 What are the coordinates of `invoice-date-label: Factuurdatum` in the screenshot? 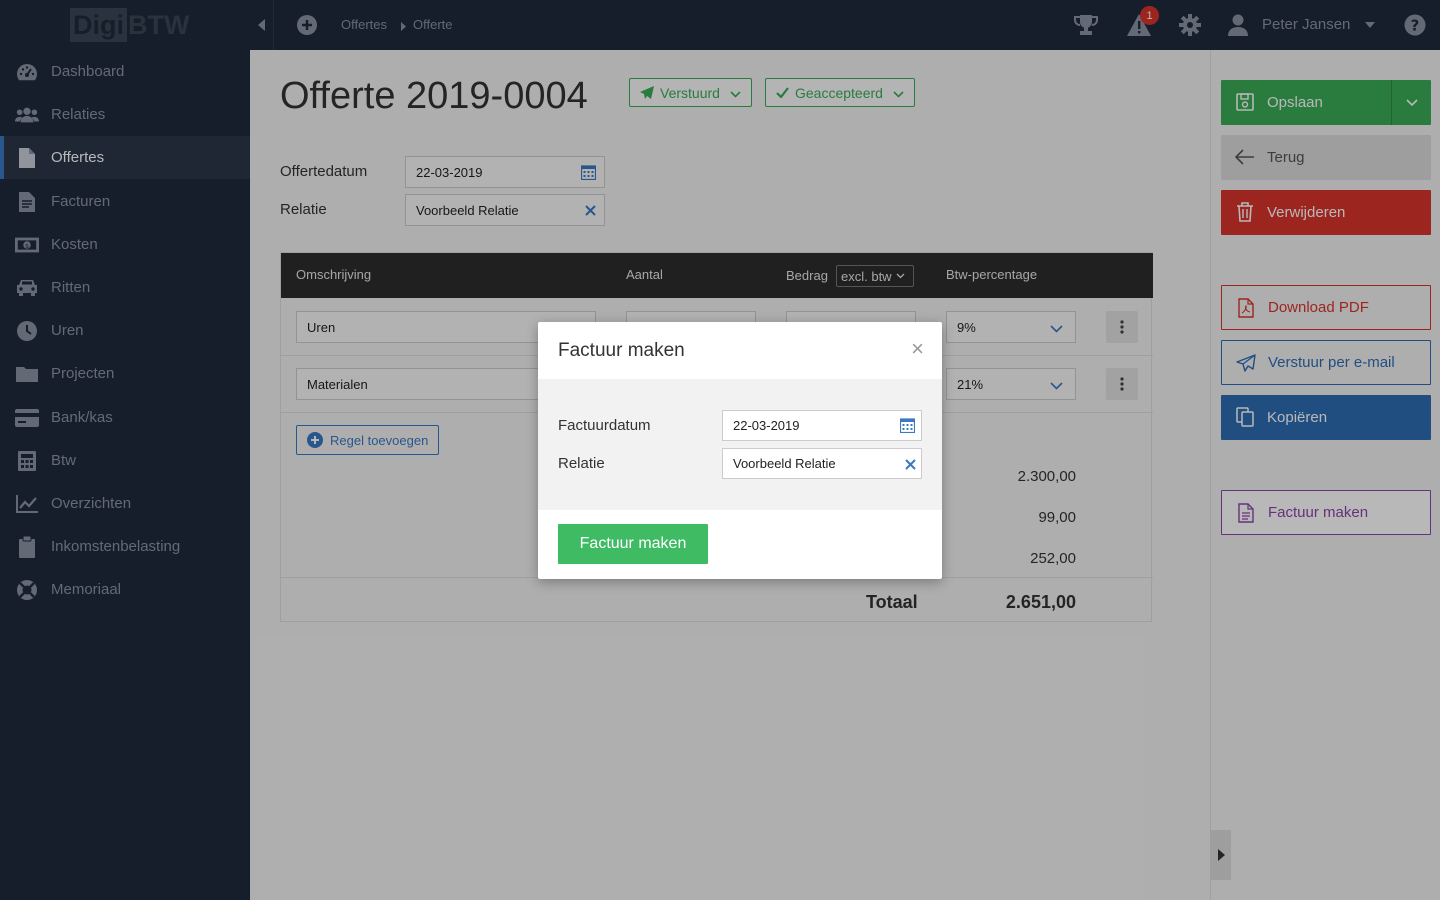 It's located at (604, 425).